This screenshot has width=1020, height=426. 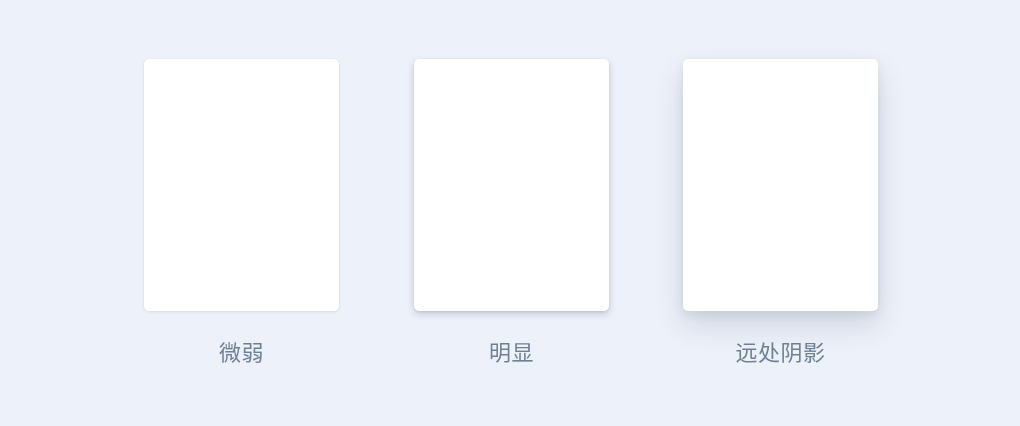 What do you see at coordinates (780, 185) in the screenshot?
I see `card-distant-shadow` at bounding box center [780, 185].